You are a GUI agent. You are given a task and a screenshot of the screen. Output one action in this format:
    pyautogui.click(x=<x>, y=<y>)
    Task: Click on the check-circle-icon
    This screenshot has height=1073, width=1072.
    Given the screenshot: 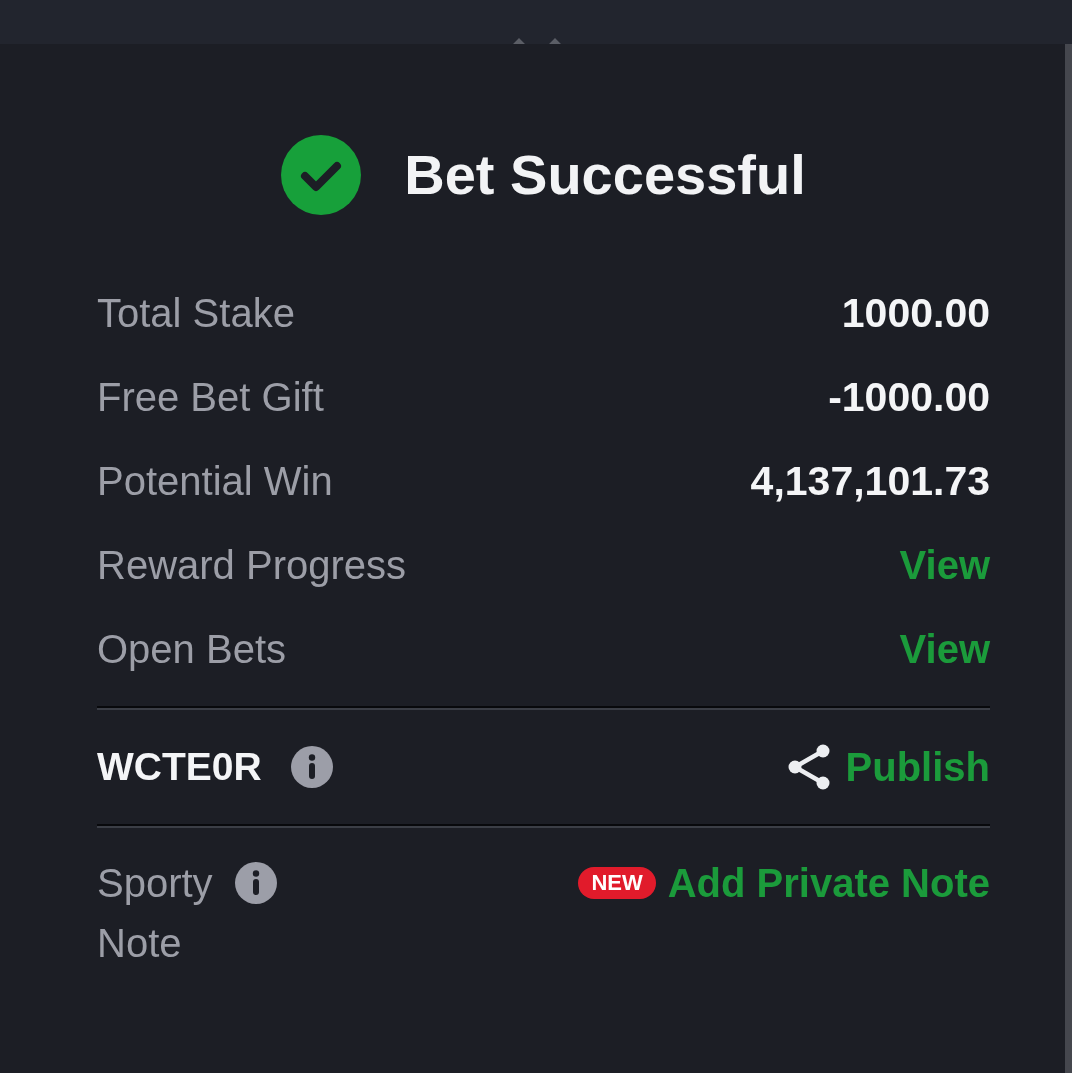 What is the action you would take?
    pyautogui.click(x=321, y=175)
    